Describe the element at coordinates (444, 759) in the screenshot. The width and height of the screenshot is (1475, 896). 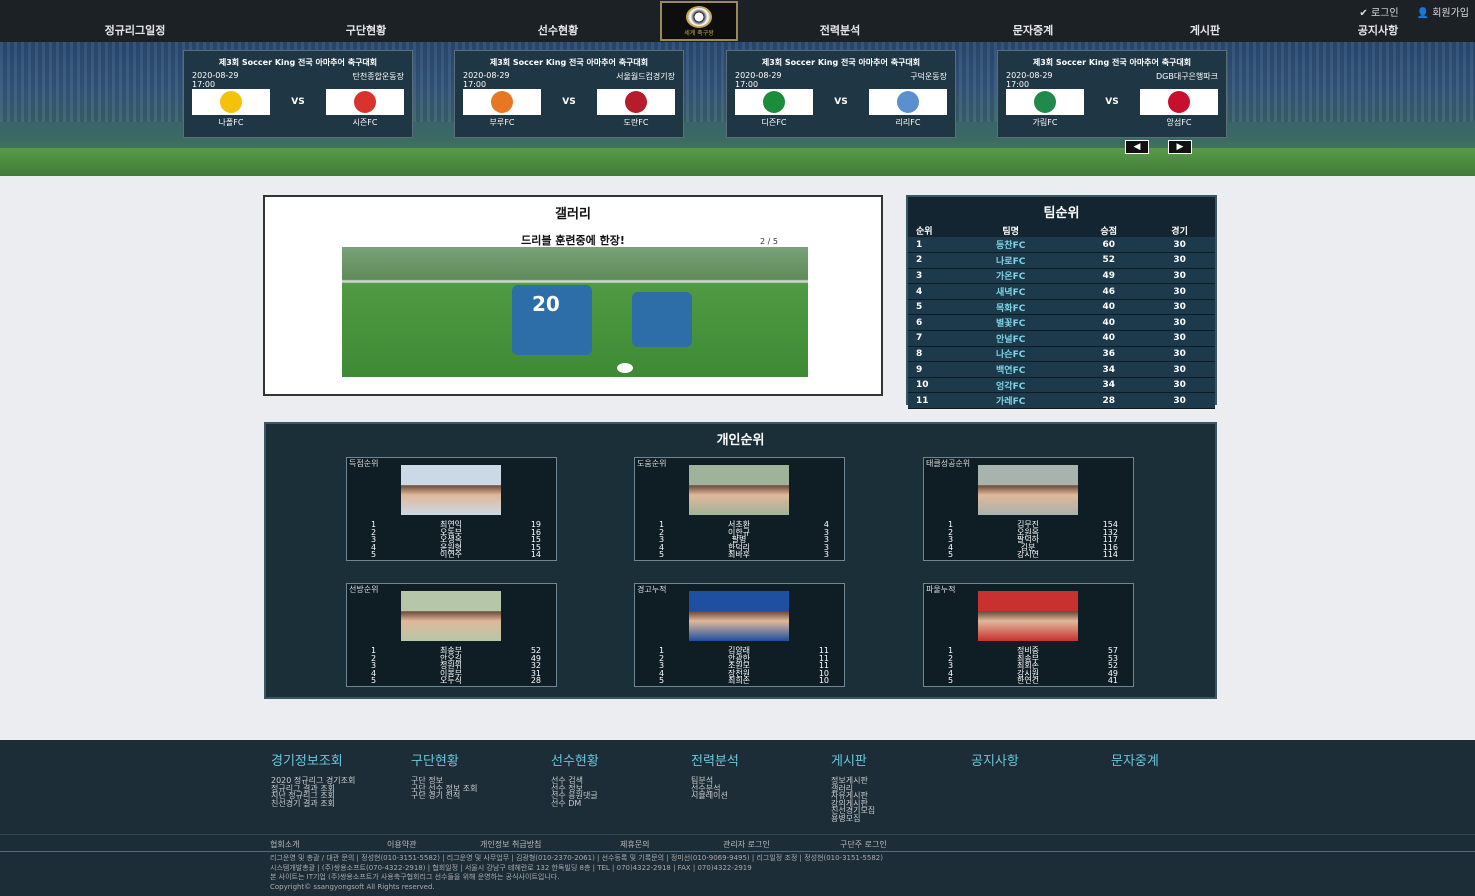
I see `footer-column-title: 구단현황` at that location.